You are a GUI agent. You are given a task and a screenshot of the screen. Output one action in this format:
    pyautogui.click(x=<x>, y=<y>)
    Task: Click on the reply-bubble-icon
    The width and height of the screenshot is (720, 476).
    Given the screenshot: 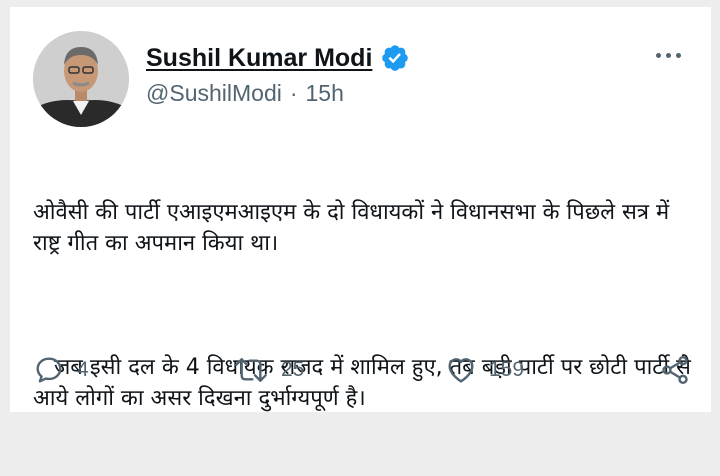 What is the action you would take?
    pyautogui.click(x=49, y=370)
    